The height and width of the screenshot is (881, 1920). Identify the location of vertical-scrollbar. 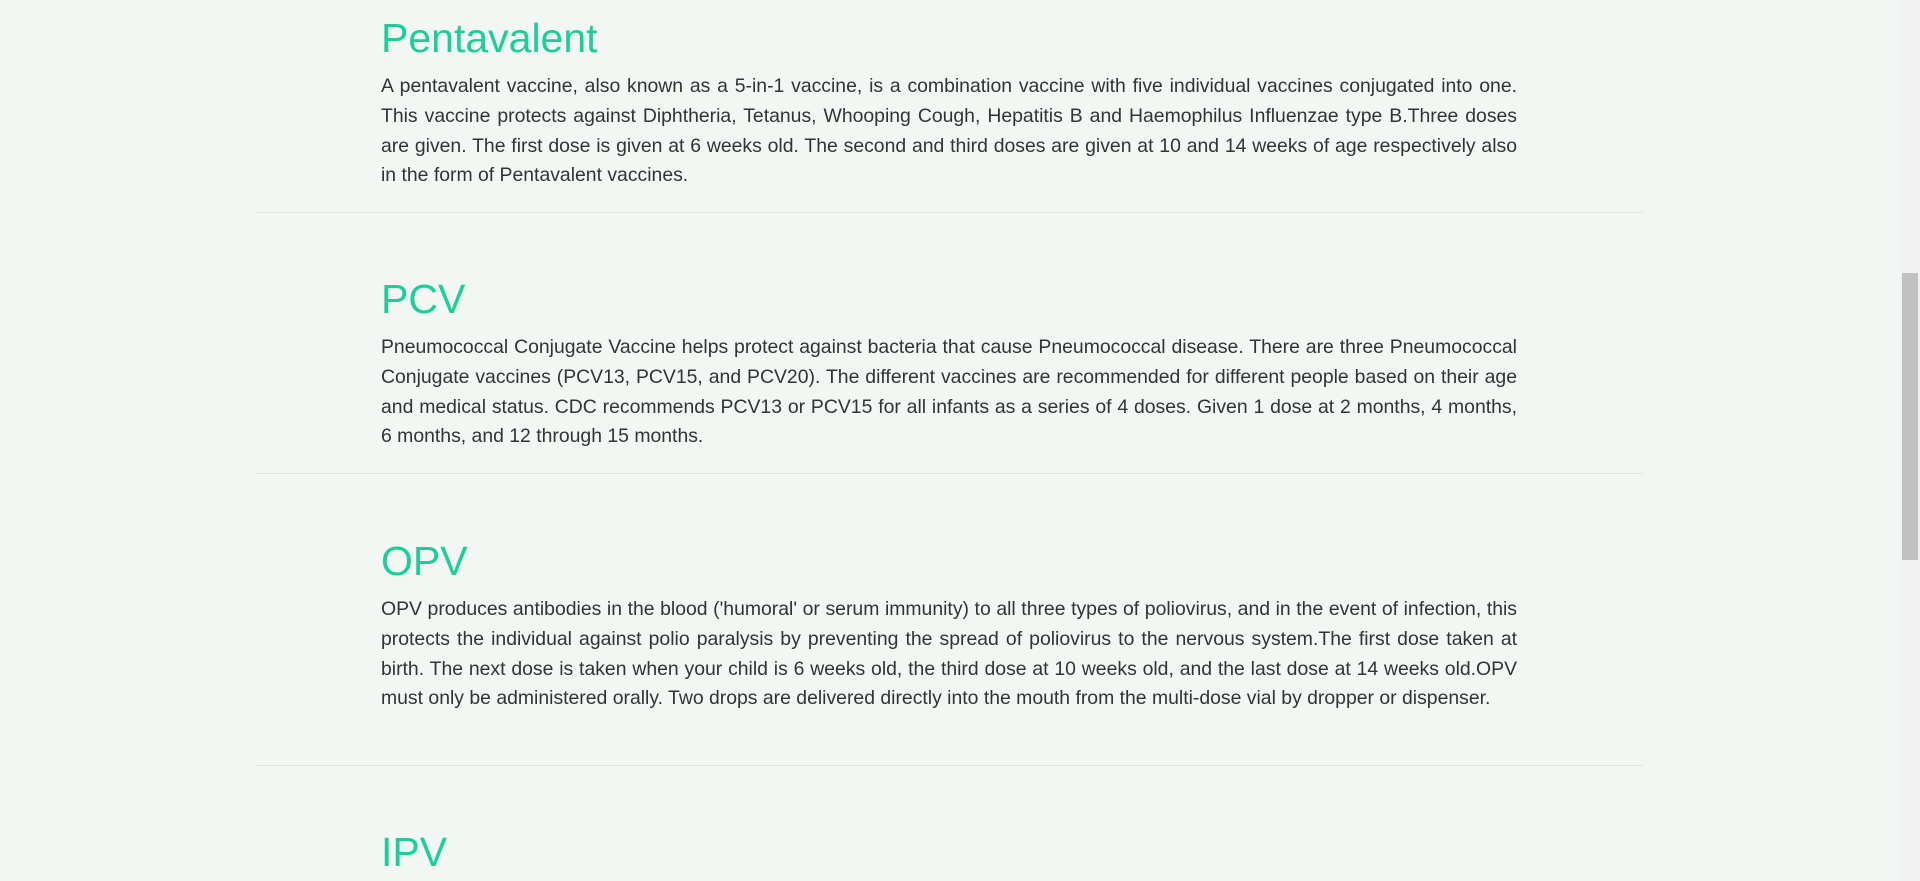
(1910, 440).